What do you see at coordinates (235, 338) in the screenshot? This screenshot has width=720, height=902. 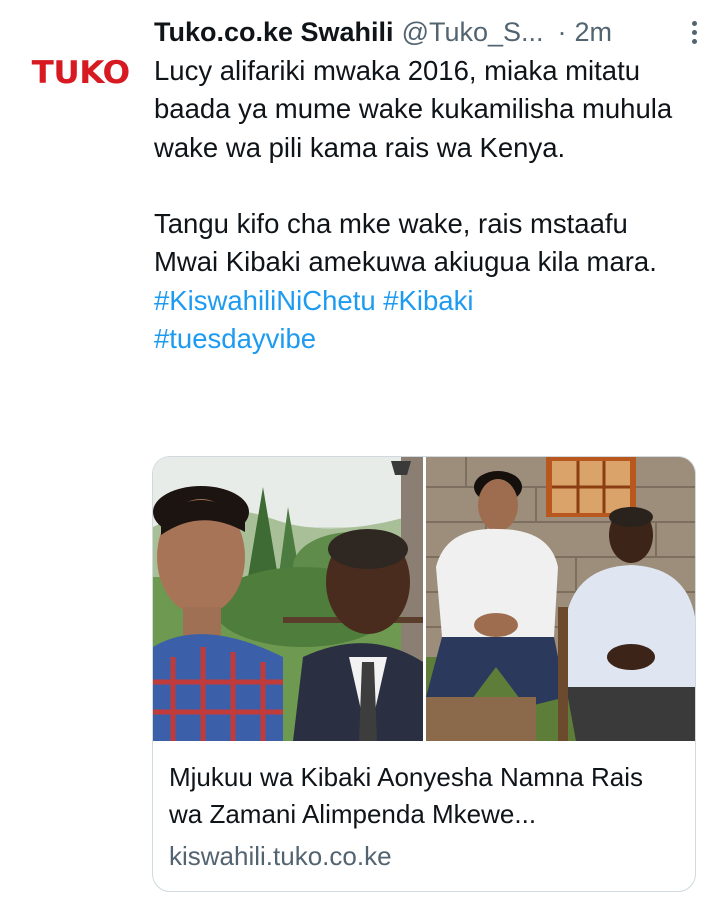 I see `hashtag-link: #tuesdayvibe` at bounding box center [235, 338].